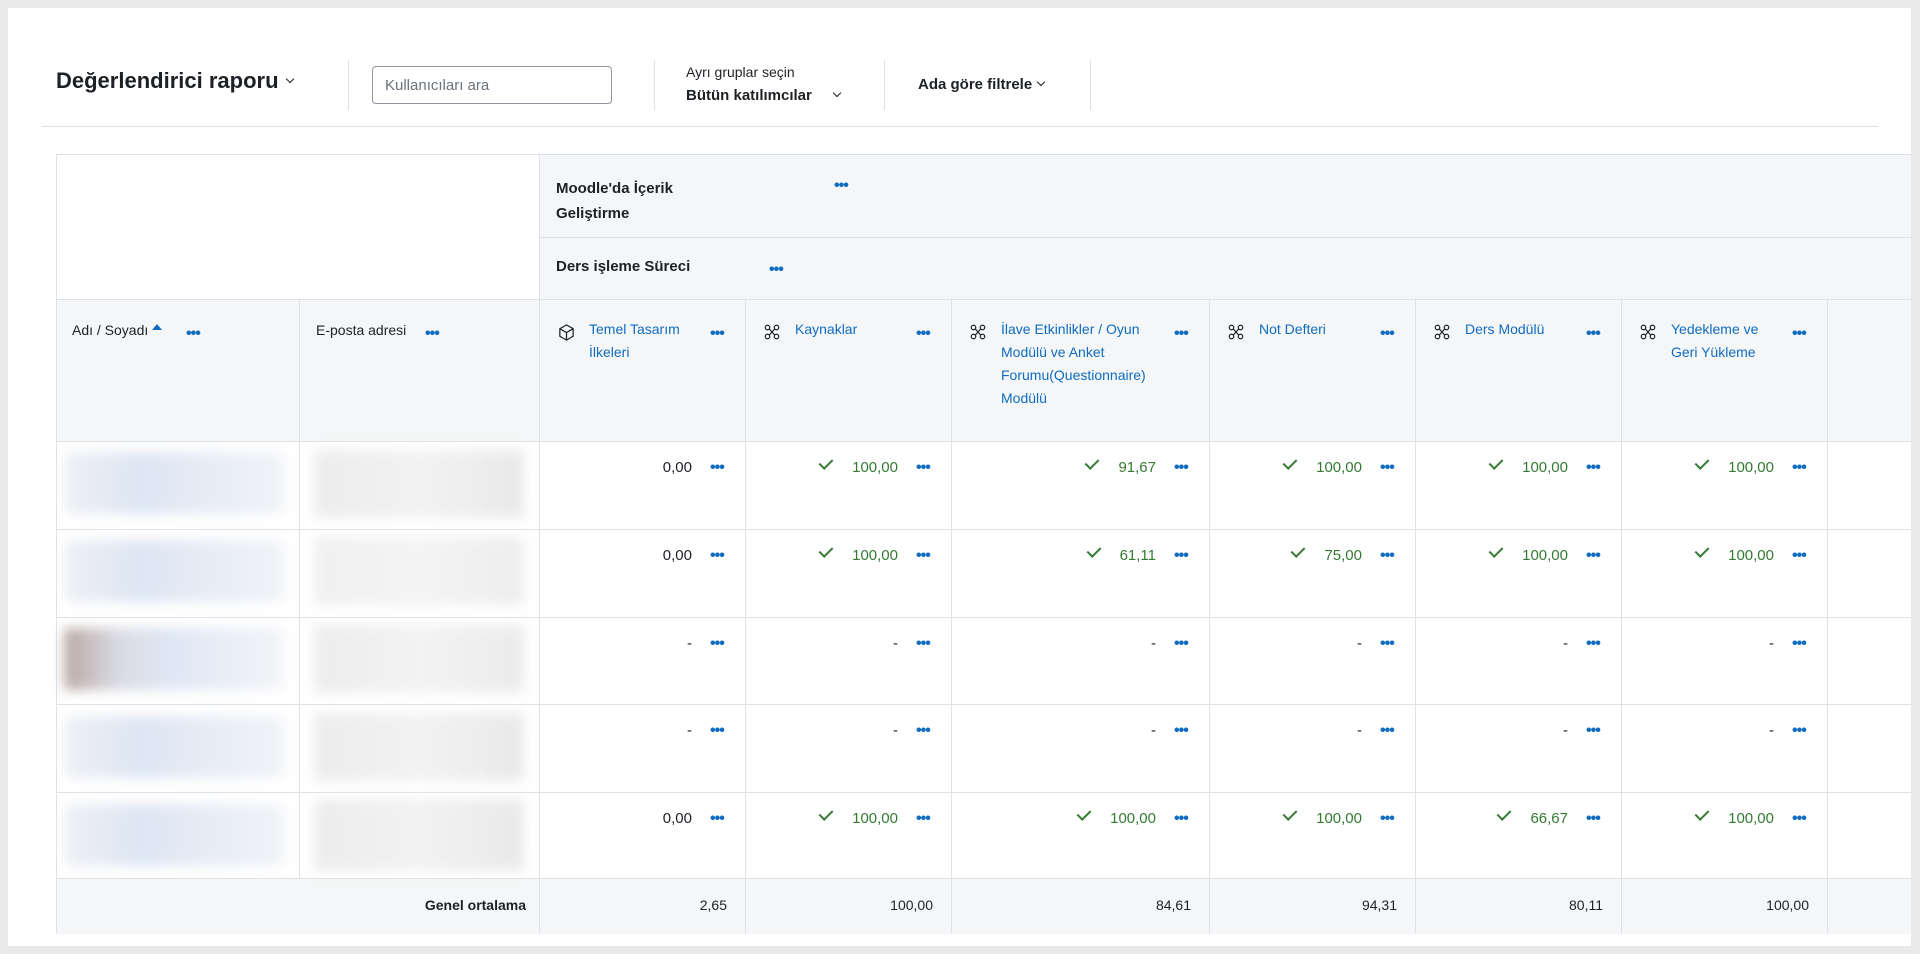 This screenshot has height=954, width=1920. What do you see at coordinates (1518, 329) in the screenshot?
I see `grade-item-header: Ders Modülü` at bounding box center [1518, 329].